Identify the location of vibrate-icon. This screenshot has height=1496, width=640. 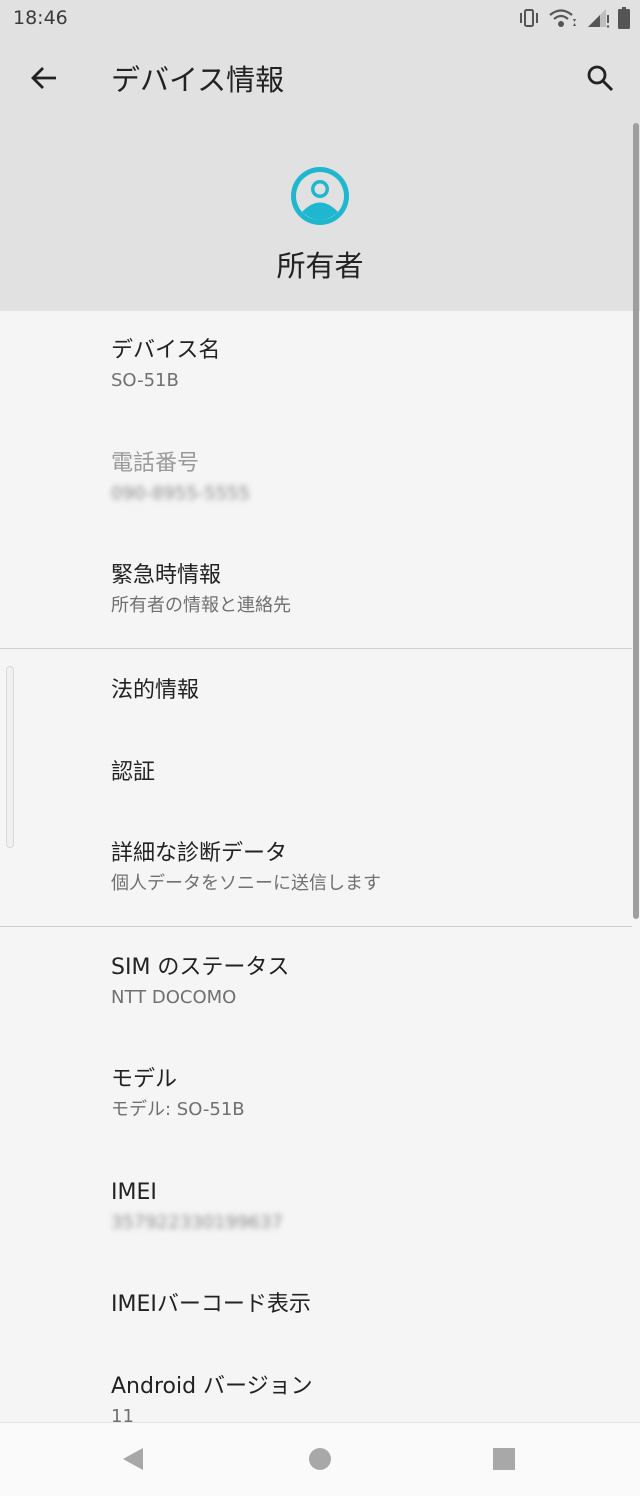
(529, 18).